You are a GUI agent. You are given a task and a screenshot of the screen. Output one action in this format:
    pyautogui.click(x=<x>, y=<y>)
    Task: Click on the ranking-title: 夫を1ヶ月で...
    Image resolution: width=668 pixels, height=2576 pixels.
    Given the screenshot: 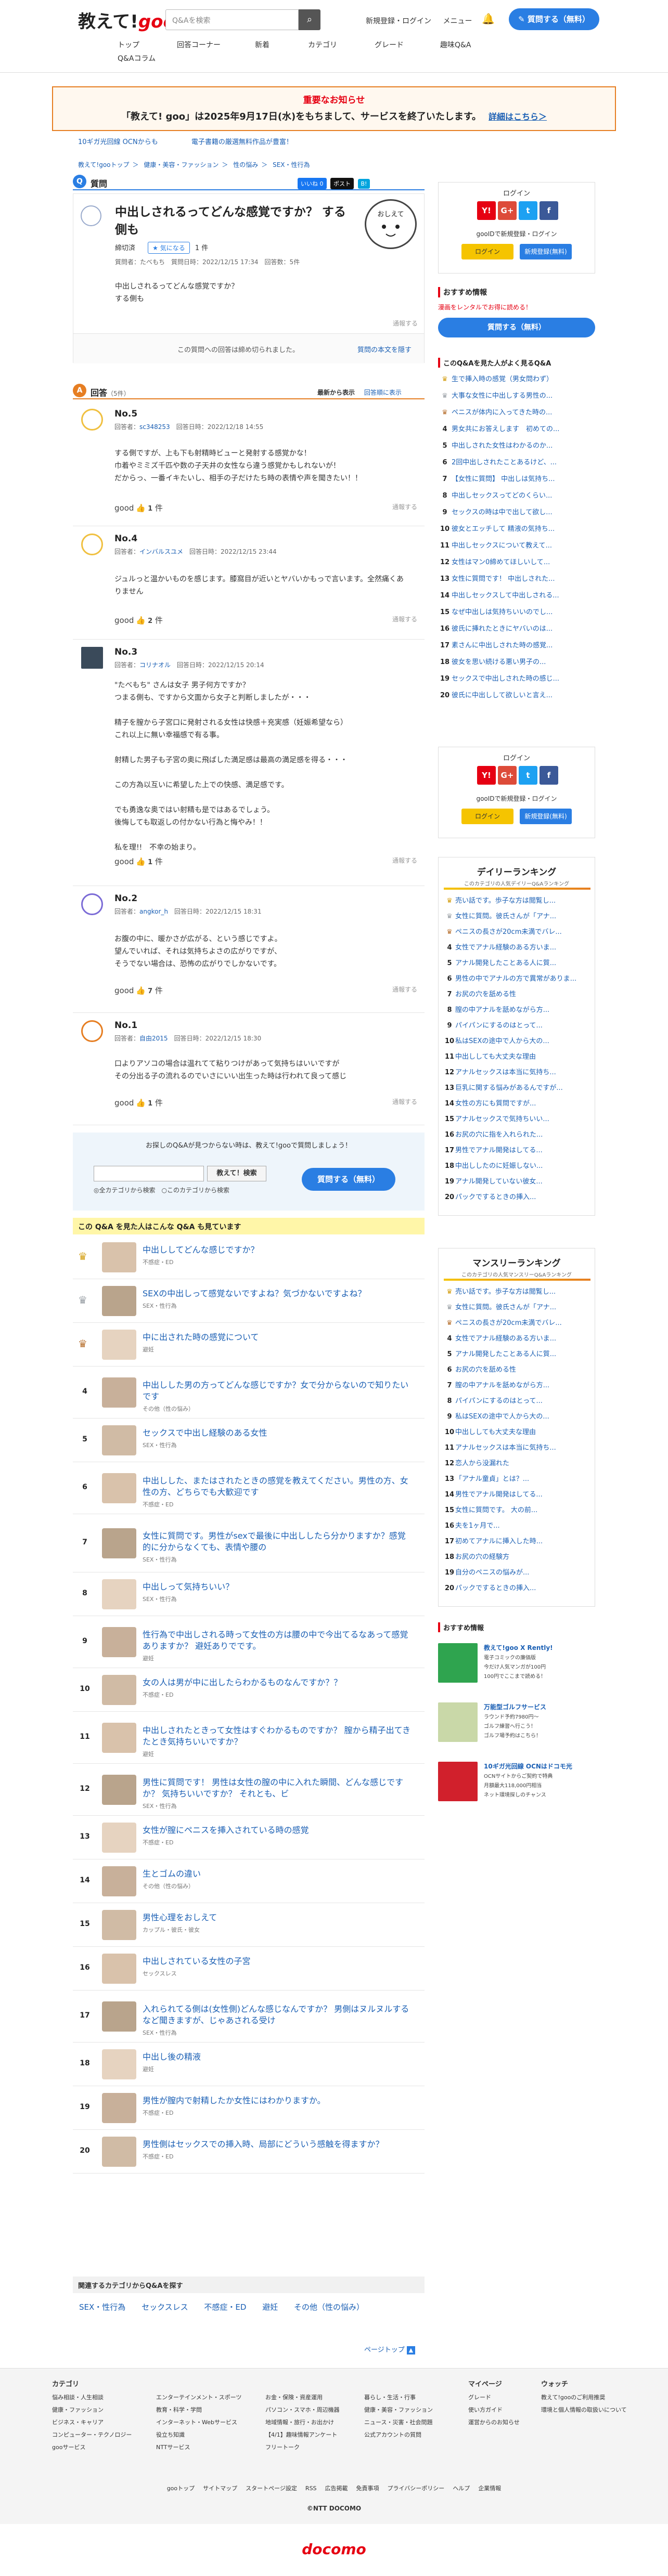 What is the action you would take?
    pyautogui.click(x=477, y=1526)
    